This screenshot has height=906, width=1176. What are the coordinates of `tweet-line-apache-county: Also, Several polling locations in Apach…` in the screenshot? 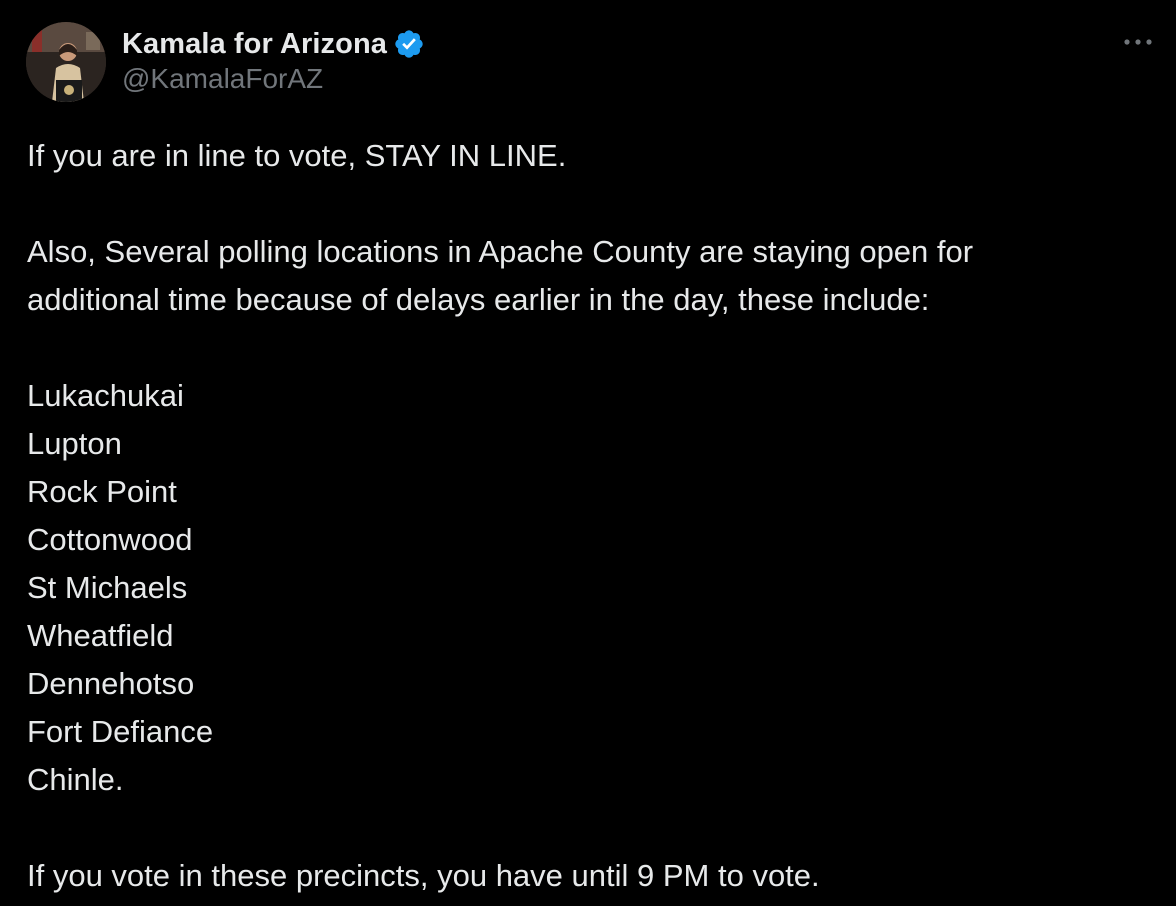 It's located at (500, 251).